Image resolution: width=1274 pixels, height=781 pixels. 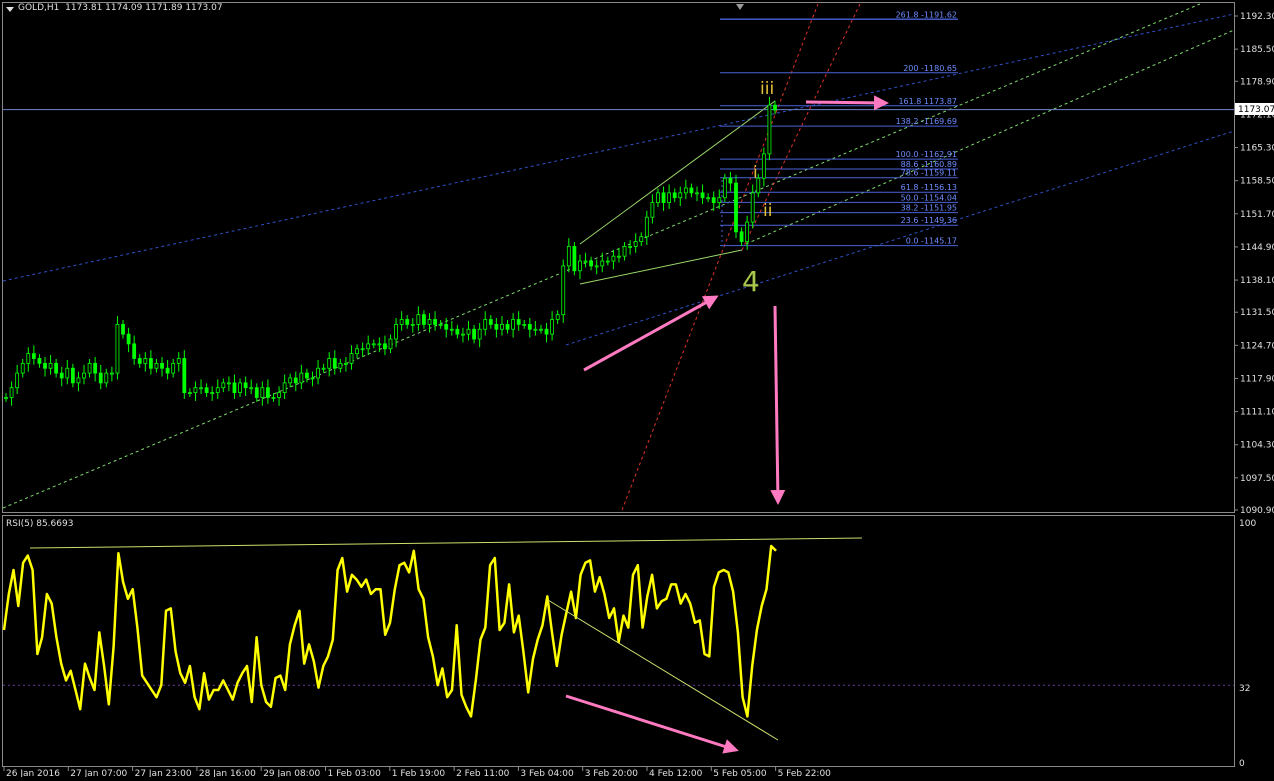 What do you see at coordinates (1257, 149) in the screenshot?
I see `price-tick-label: 1165.30` at bounding box center [1257, 149].